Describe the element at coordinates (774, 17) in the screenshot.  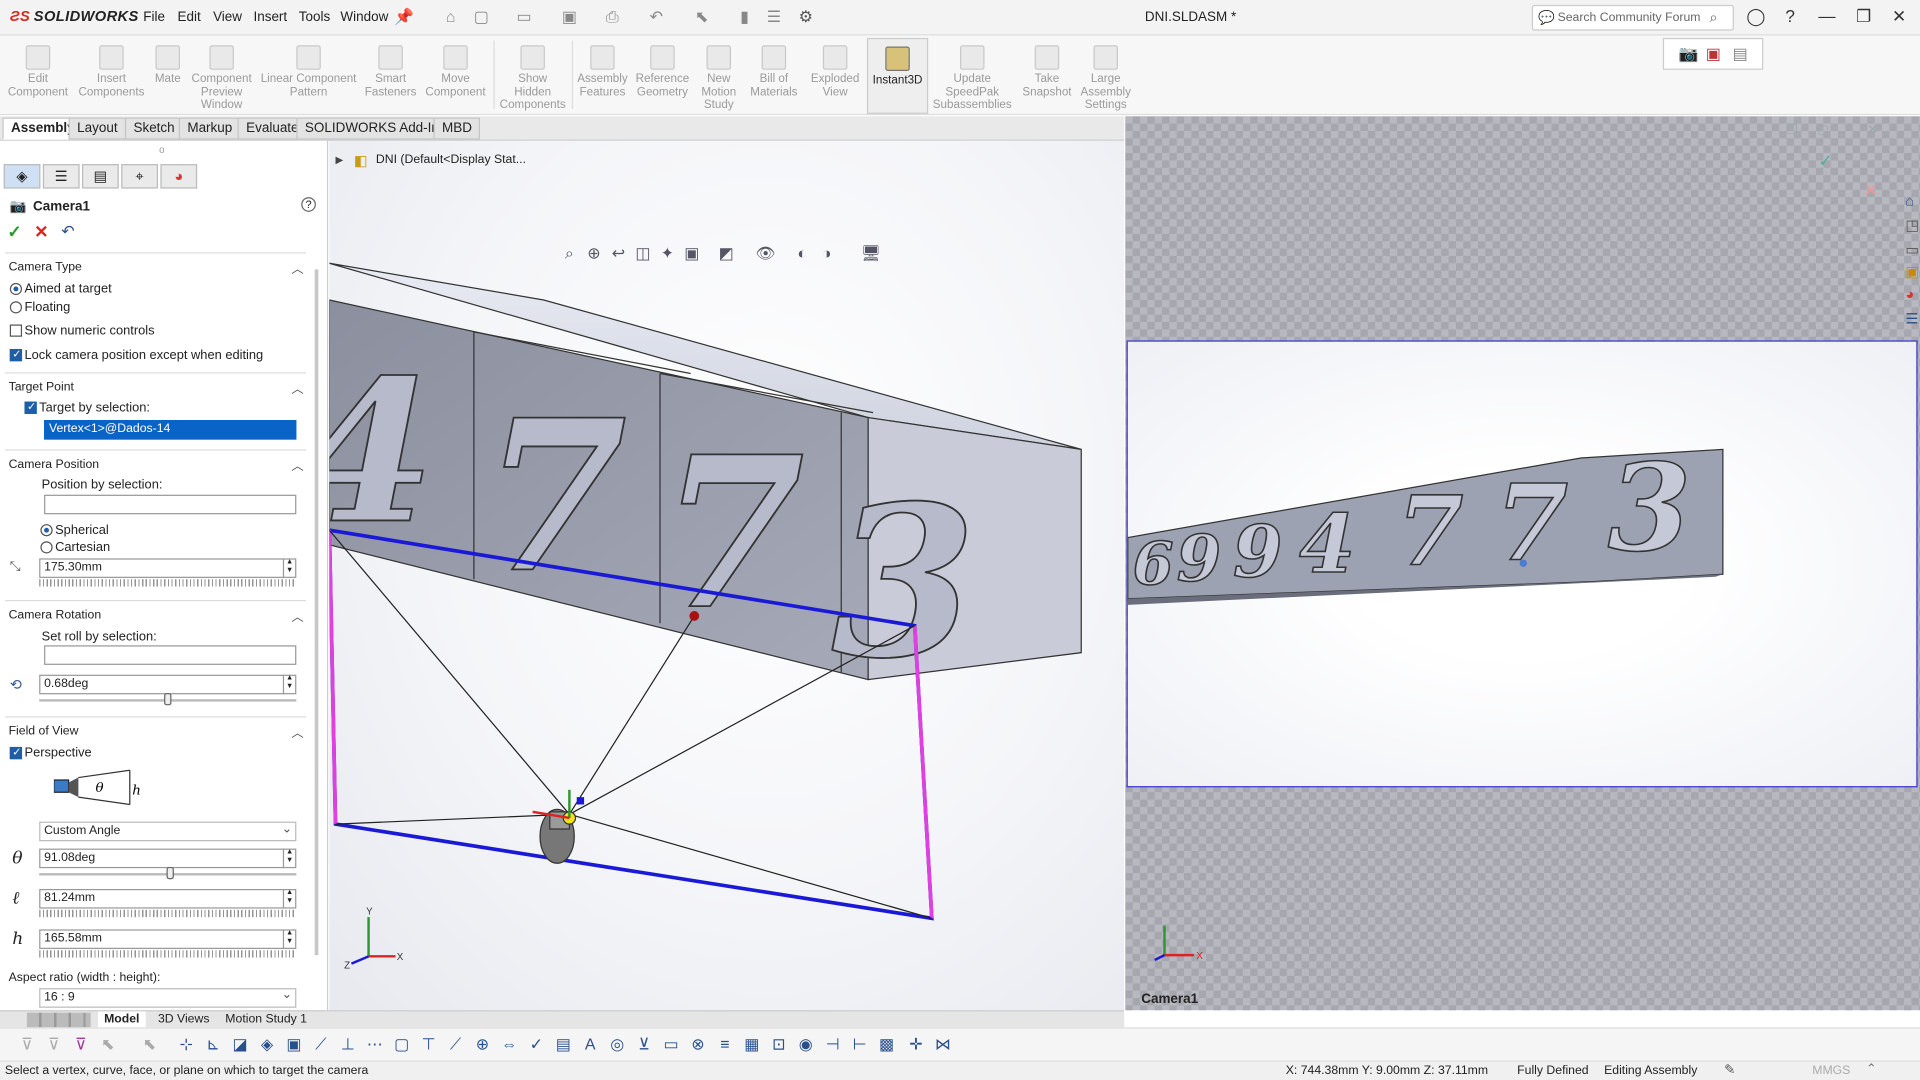
I see `file-properties-icon: ☰` at that location.